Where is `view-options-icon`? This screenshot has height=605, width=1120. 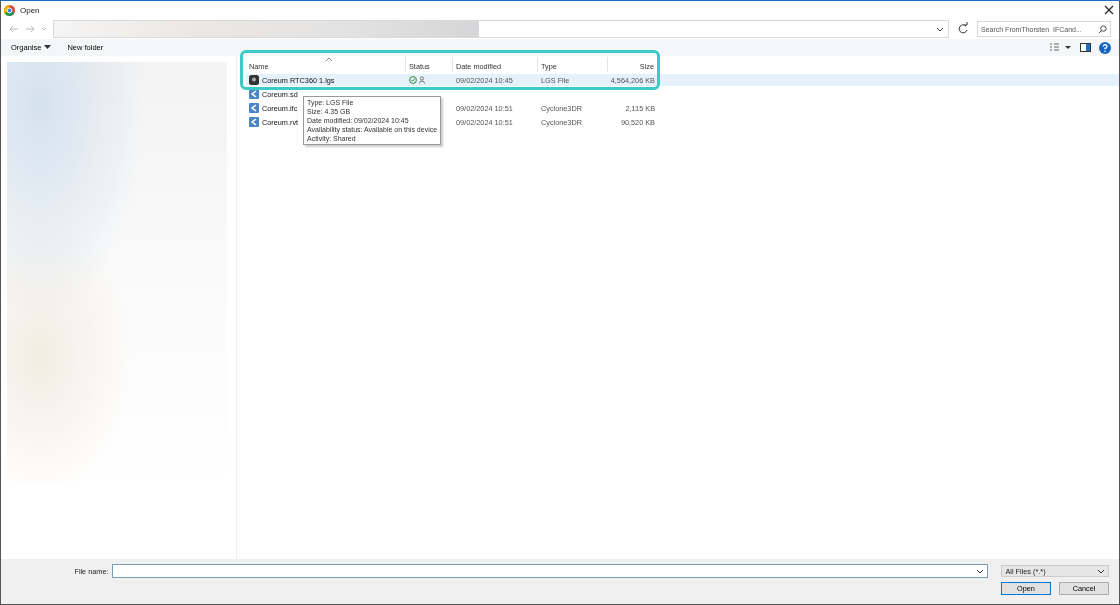
view-options-icon is located at coordinates (1061, 47).